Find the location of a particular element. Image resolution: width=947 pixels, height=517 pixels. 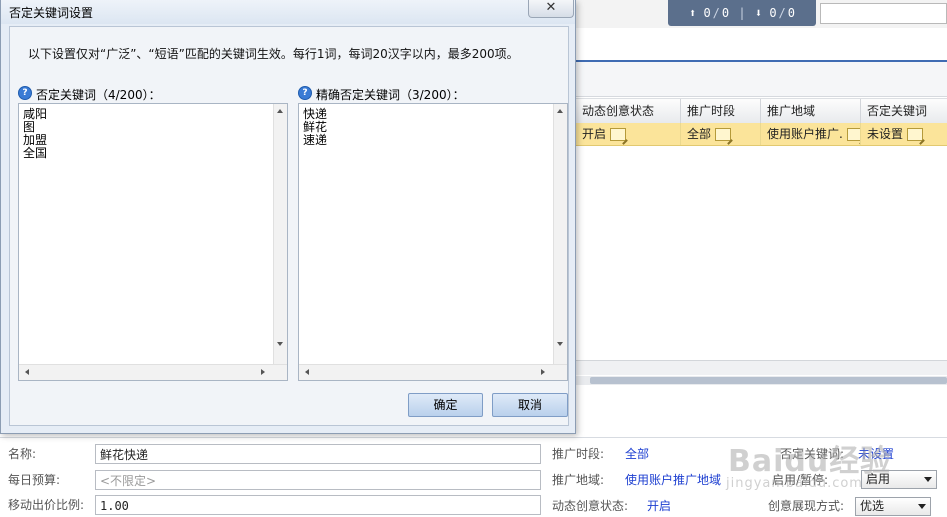

upload-download-stats: ⬆ 0/0 | ⬇ 0/0 is located at coordinates (742, 13).